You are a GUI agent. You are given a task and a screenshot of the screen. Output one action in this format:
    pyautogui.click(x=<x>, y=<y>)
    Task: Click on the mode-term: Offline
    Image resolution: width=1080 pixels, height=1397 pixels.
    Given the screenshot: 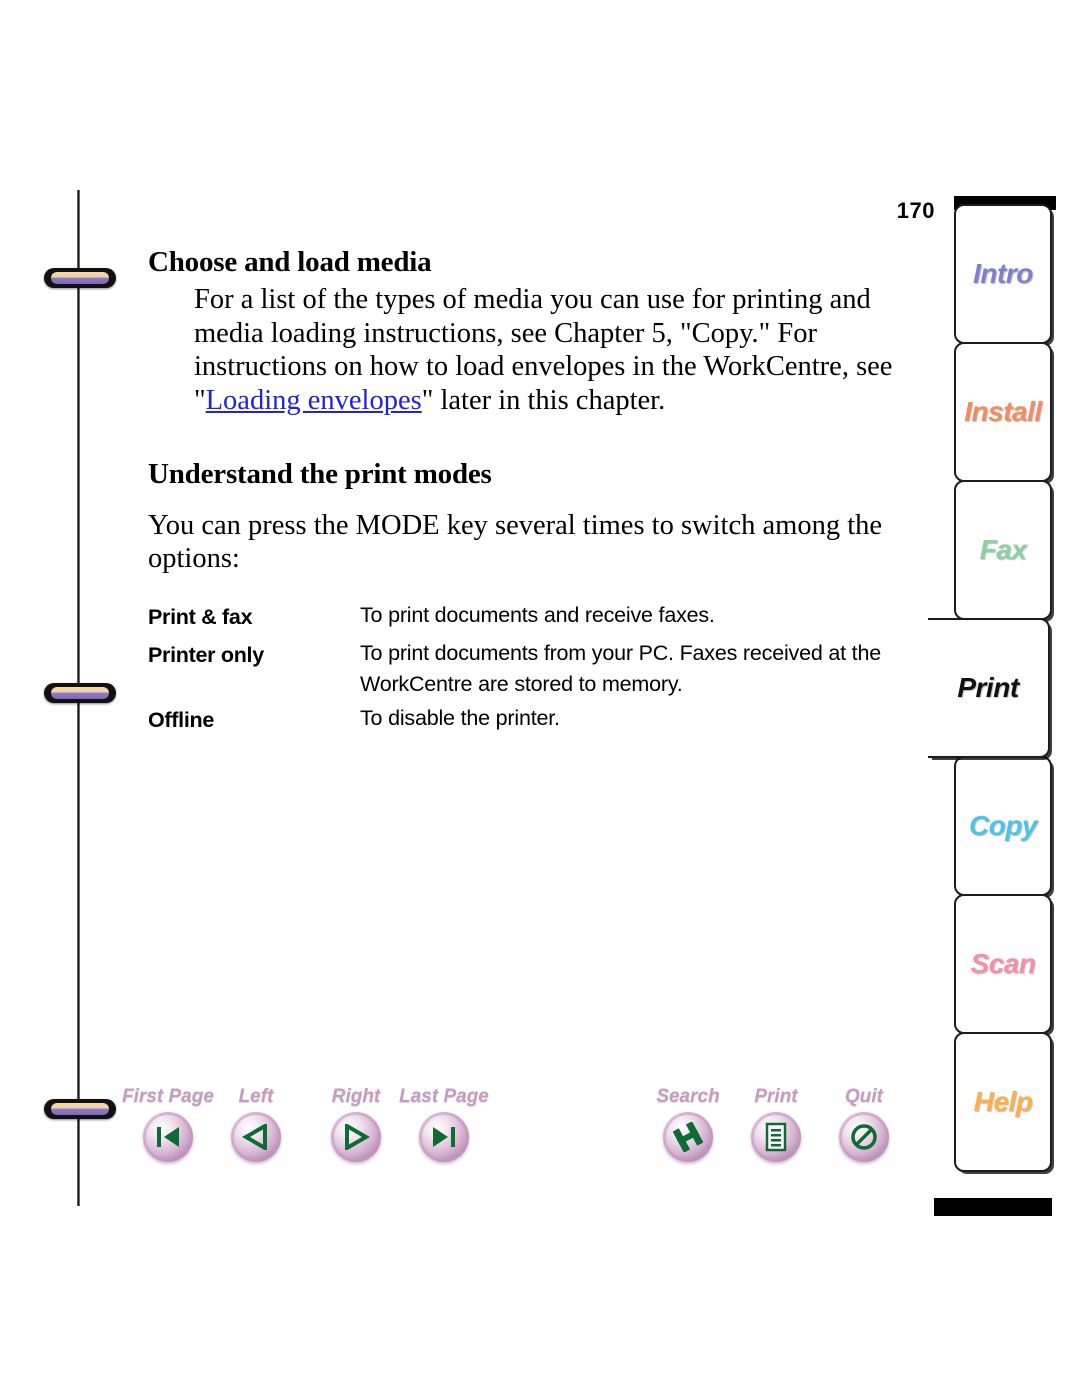 What is the action you would take?
    pyautogui.click(x=181, y=720)
    